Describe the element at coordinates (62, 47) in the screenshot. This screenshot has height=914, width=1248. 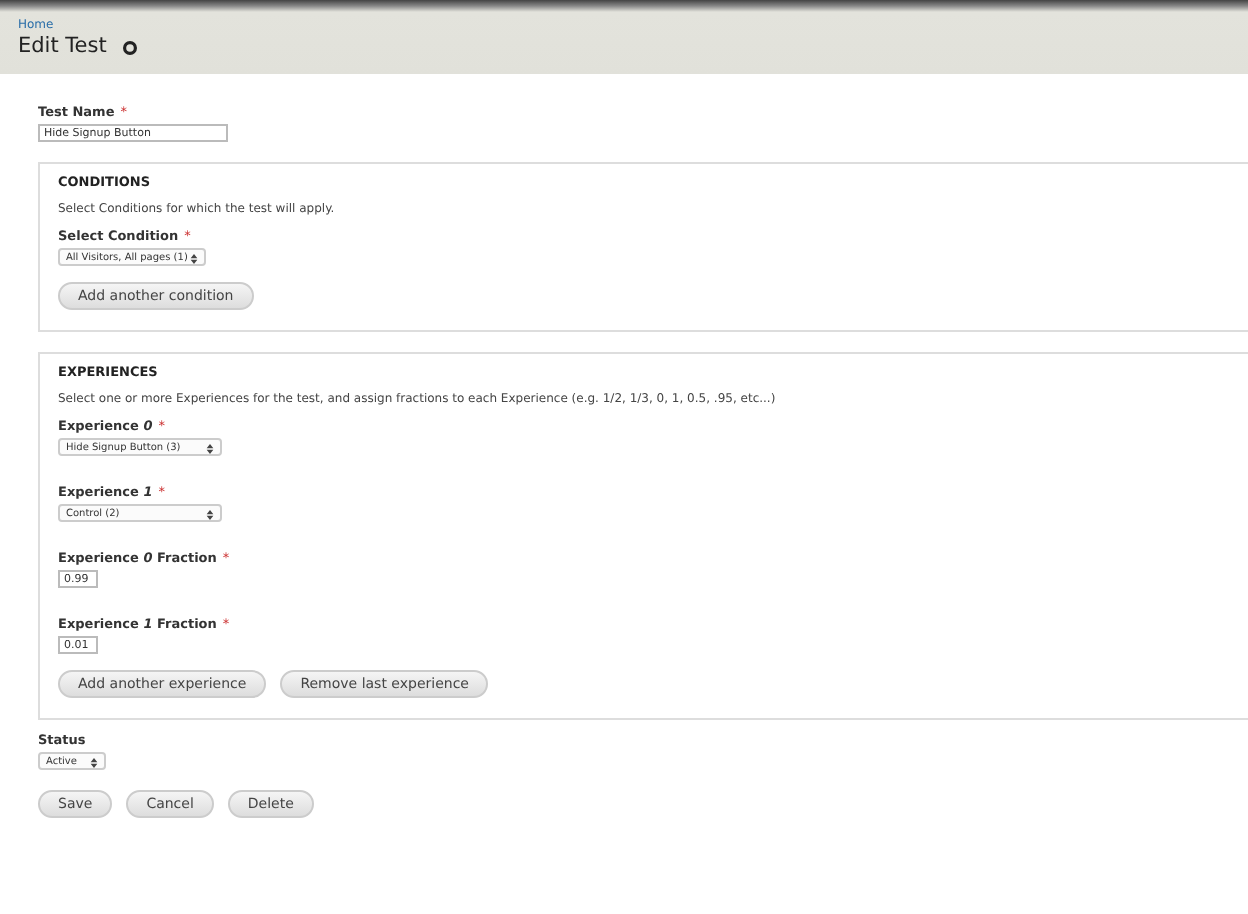
I see `page-title: Edit Test` at that location.